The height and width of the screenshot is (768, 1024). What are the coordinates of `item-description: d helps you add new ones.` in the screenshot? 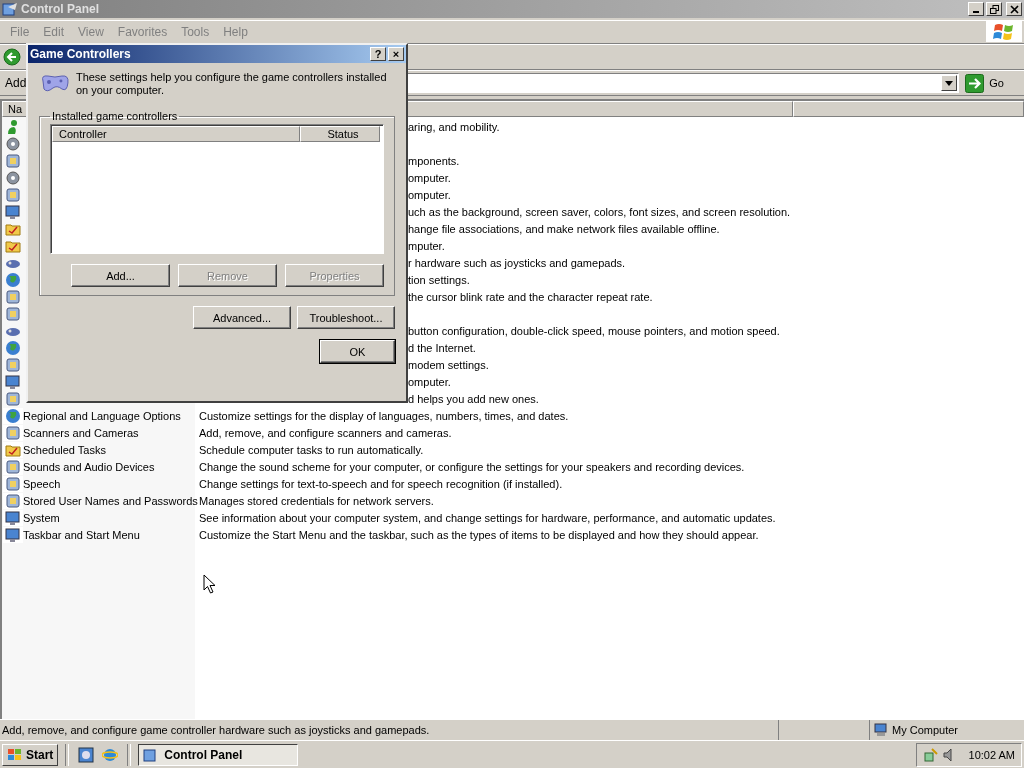 It's located at (473, 398).